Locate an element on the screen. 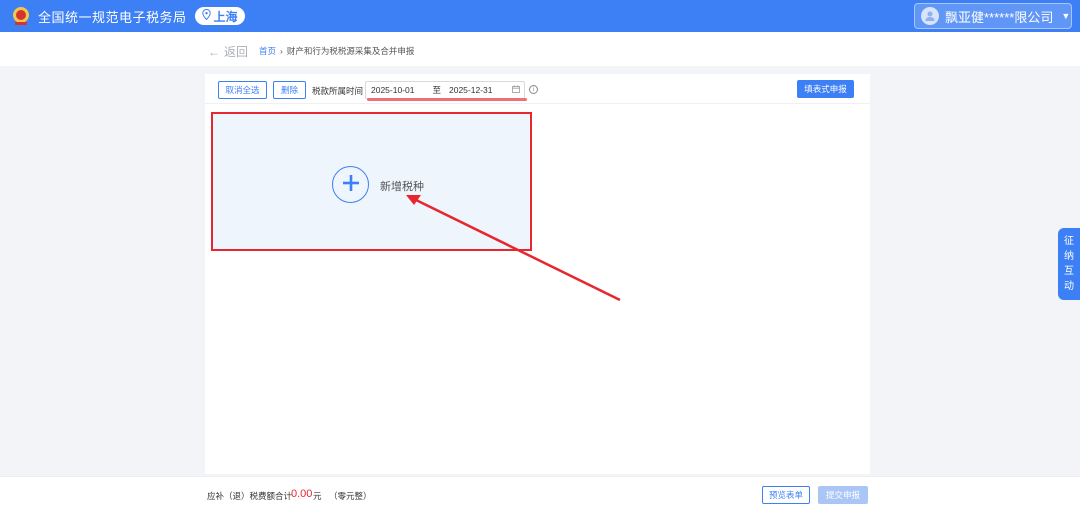 The width and height of the screenshot is (1080, 512). breadcrumb-current: 财产和行为税税源采集及合并申报 is located at coordinates (350, 51).